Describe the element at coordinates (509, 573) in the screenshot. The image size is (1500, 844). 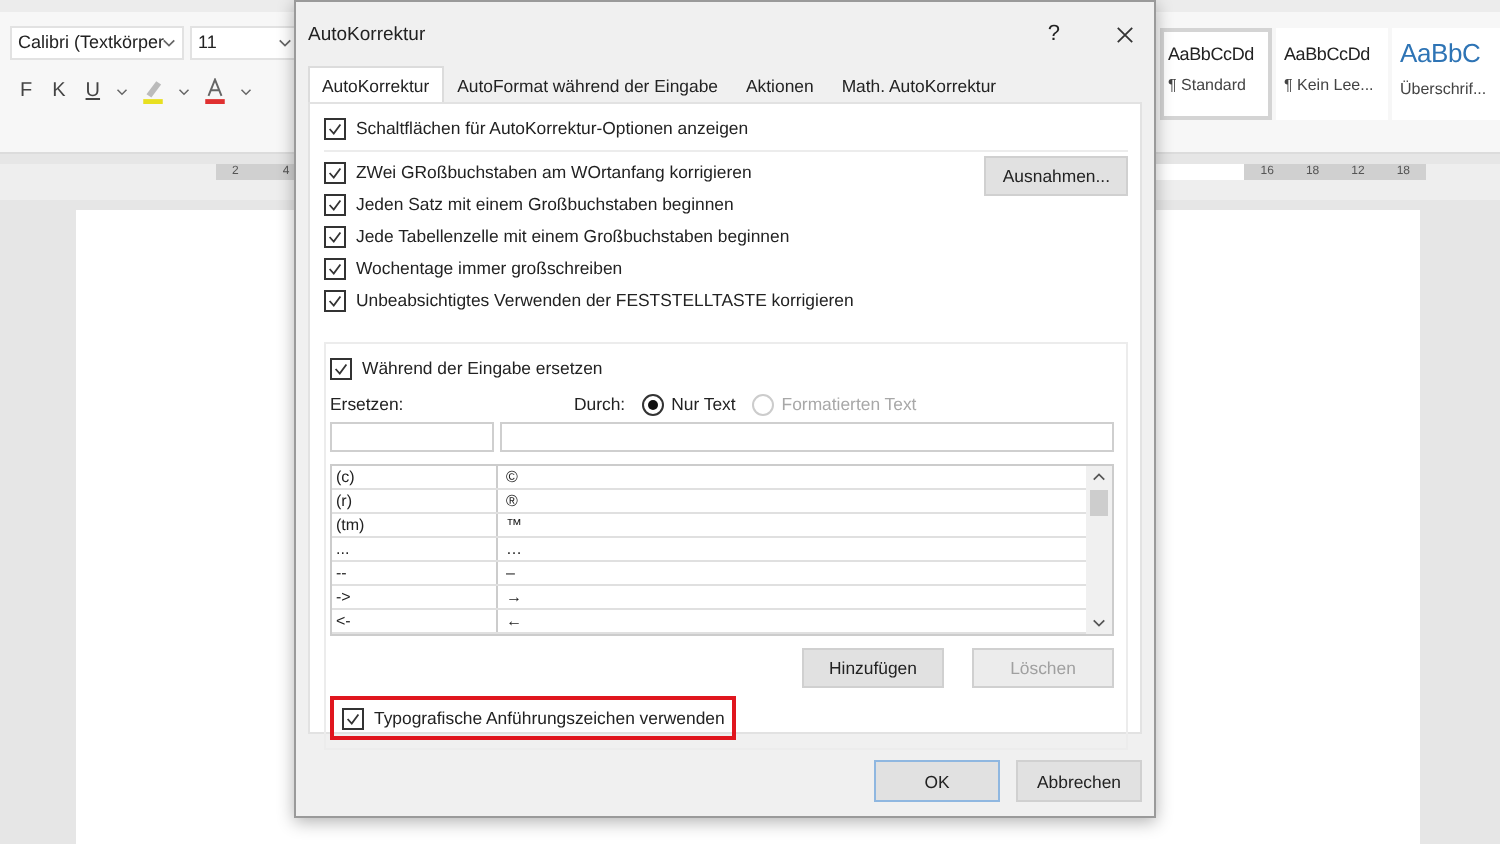
I see `table-cell-text: –` at that location.